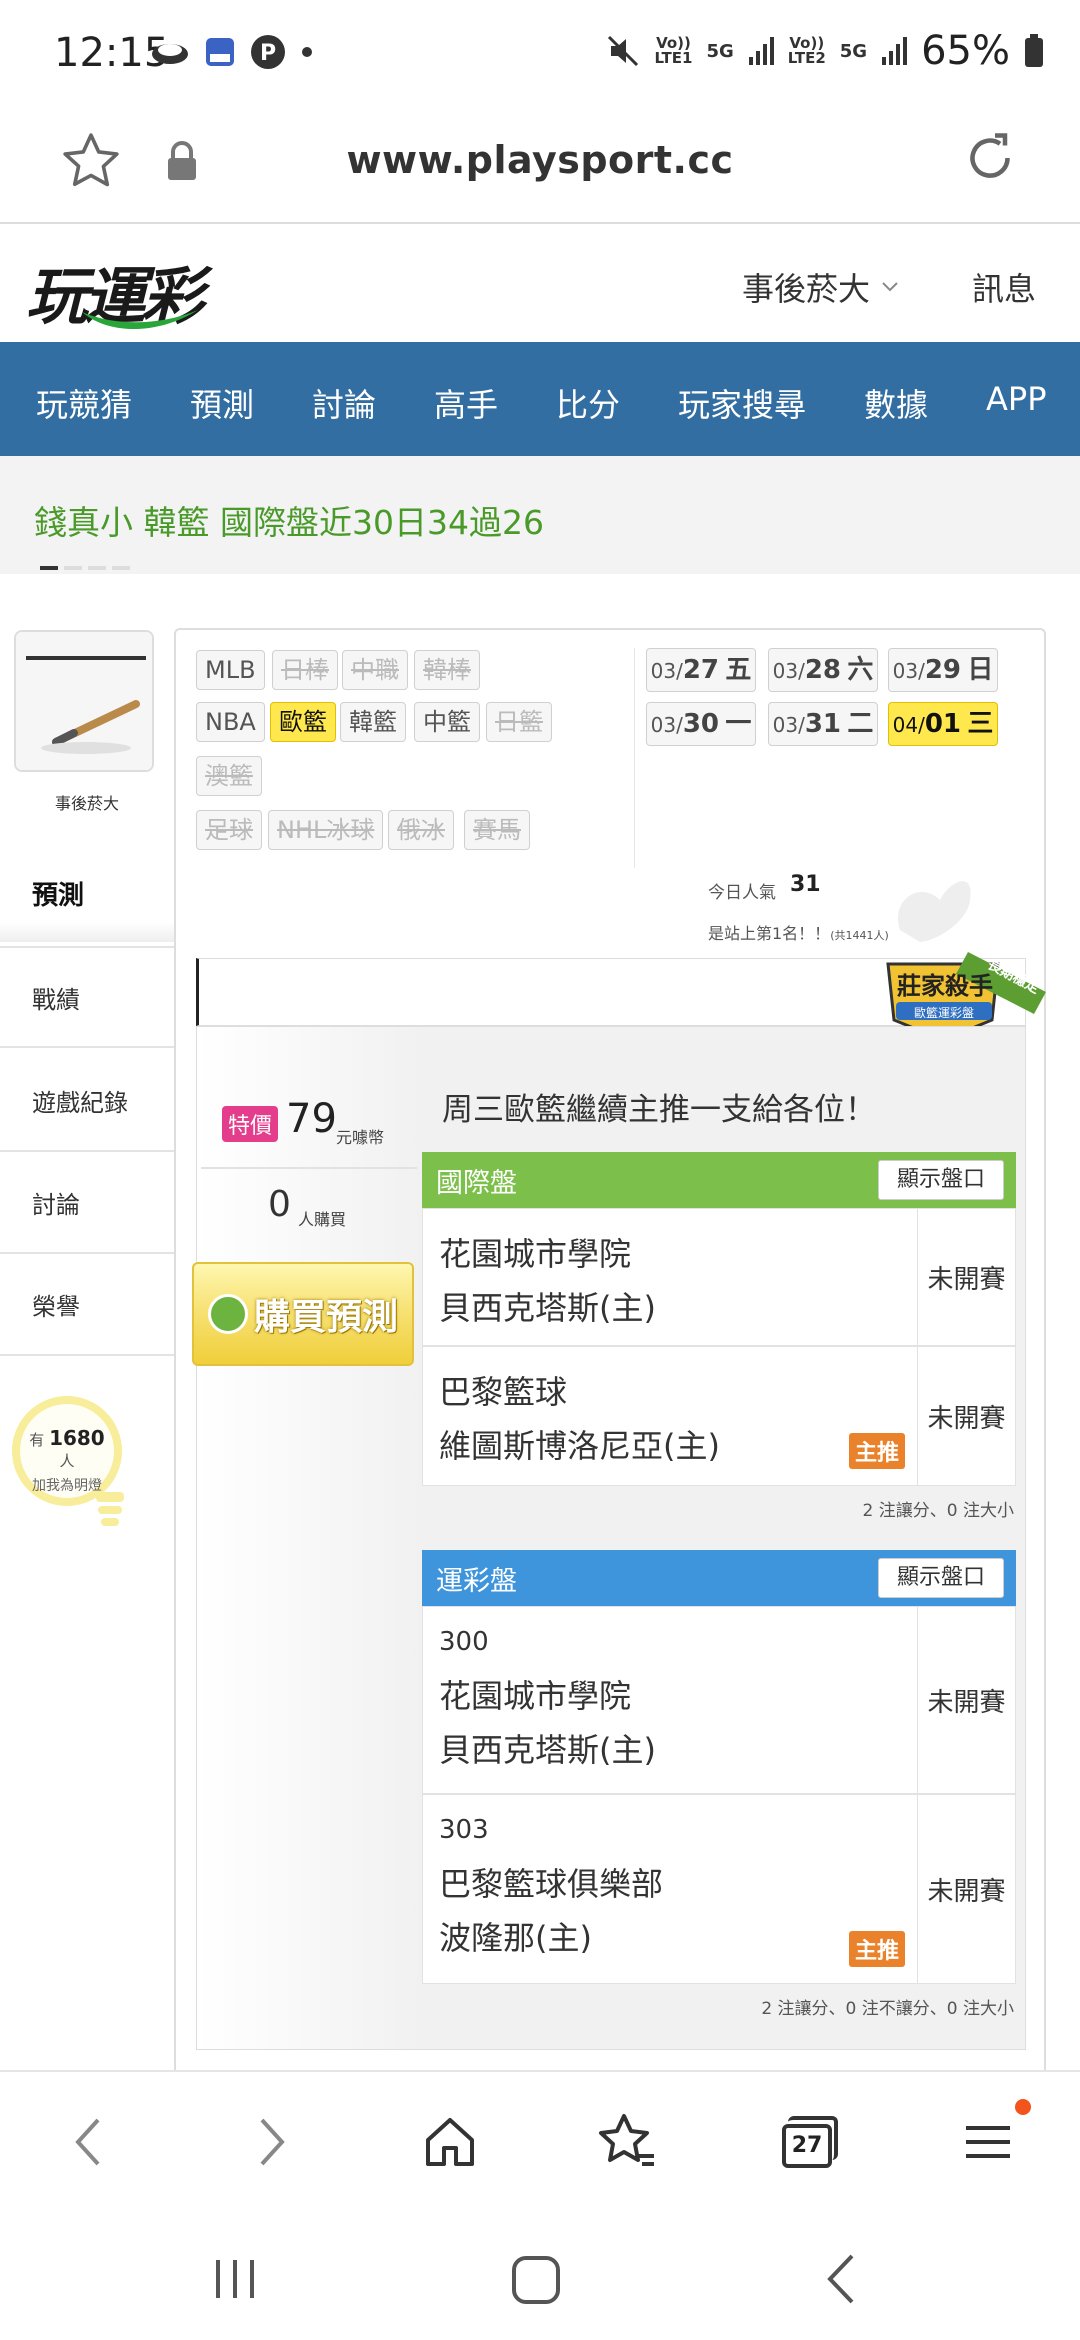  I want to click on nav-item-experts: 高手, so click(466, 403).